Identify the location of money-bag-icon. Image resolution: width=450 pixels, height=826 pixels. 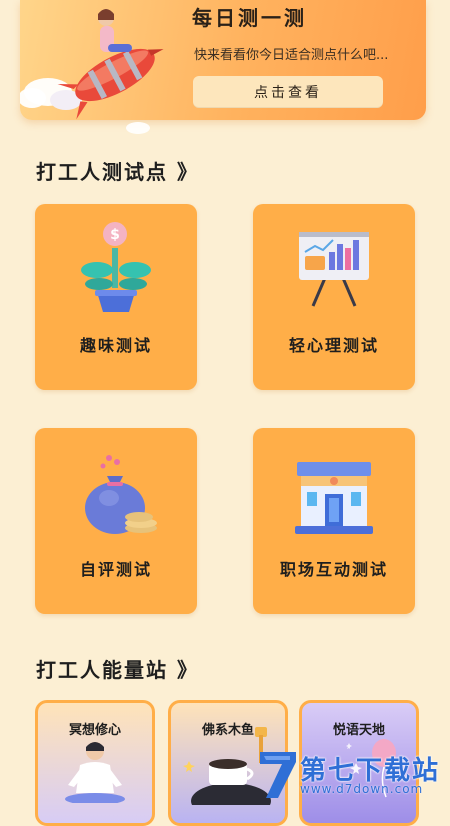
(121, 494).